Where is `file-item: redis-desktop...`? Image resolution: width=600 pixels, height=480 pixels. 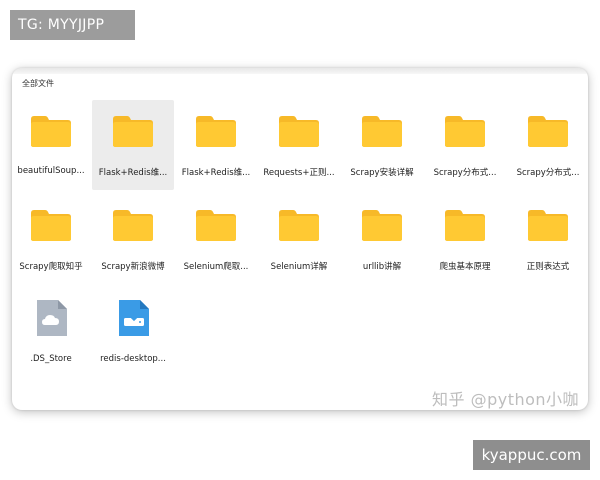
file-item: redis-desktop... is located at coordinates (133, 333).